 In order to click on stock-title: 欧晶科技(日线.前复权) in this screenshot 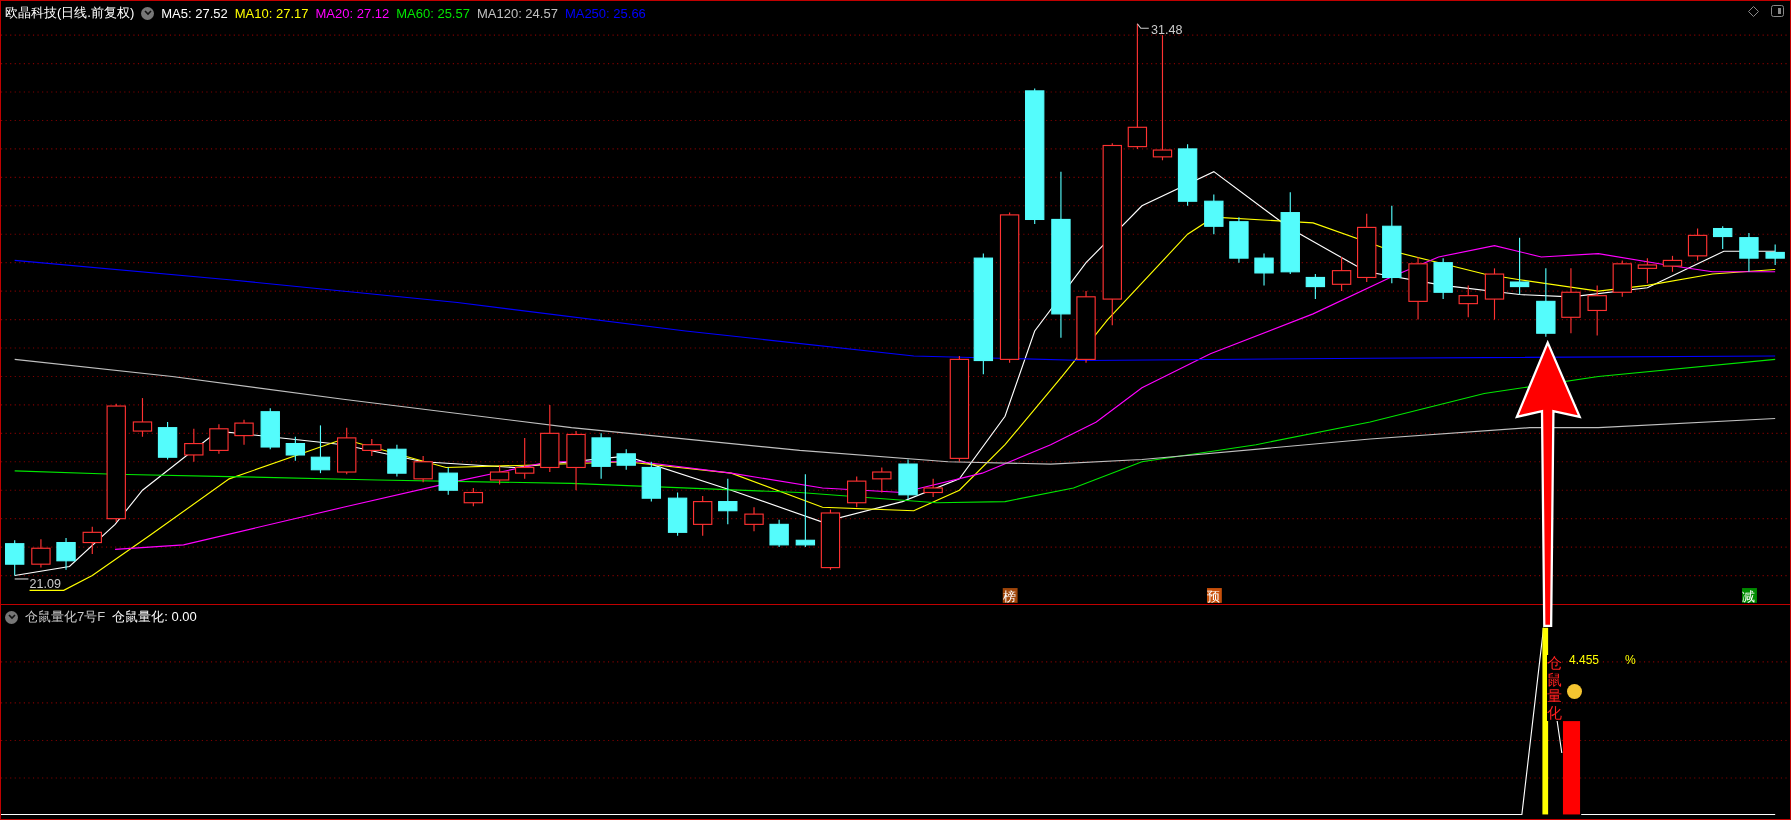, I will do `click(70, 13)`.